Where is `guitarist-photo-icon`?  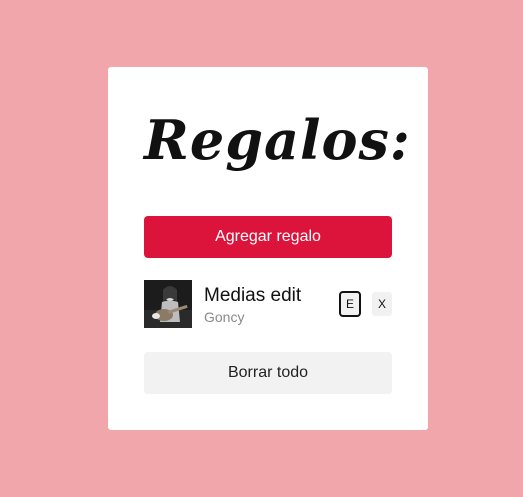 guitarist-photo-icon is located at coordinates (168, 304).